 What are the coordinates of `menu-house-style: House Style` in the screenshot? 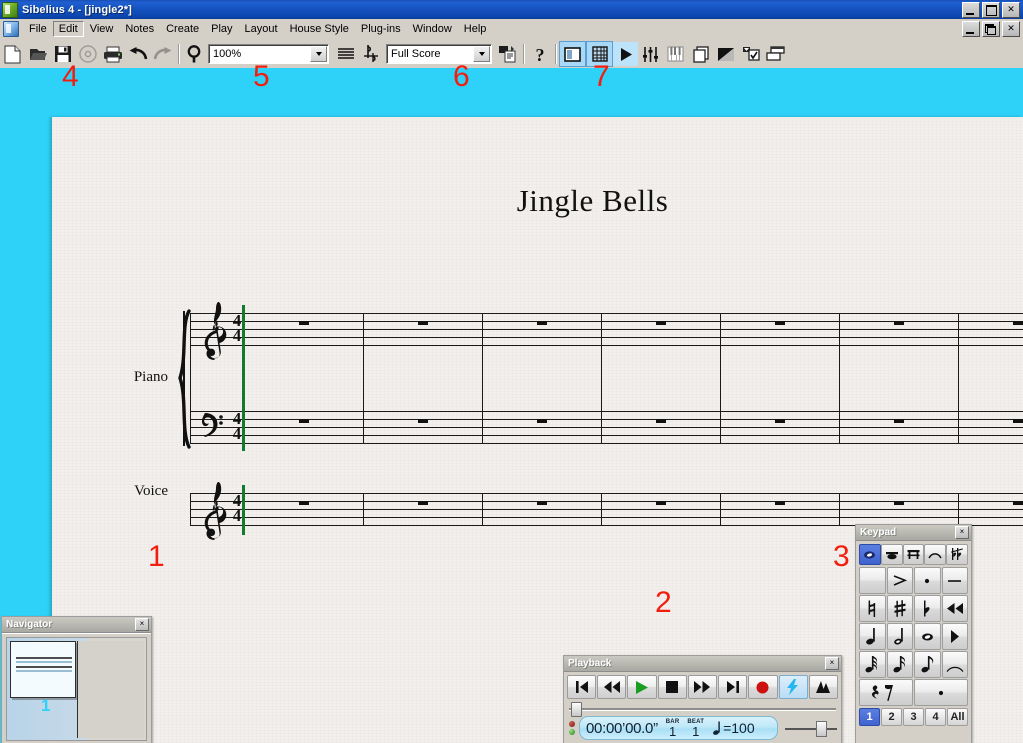 It's located at (319, 29).